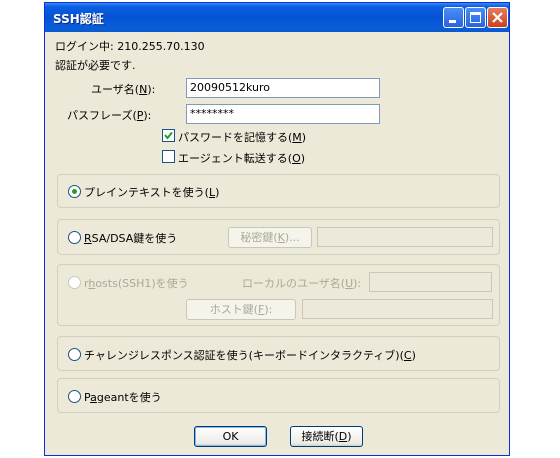  I want to click on host-key-button: ホスト鍵(F):, so click(241, 309).